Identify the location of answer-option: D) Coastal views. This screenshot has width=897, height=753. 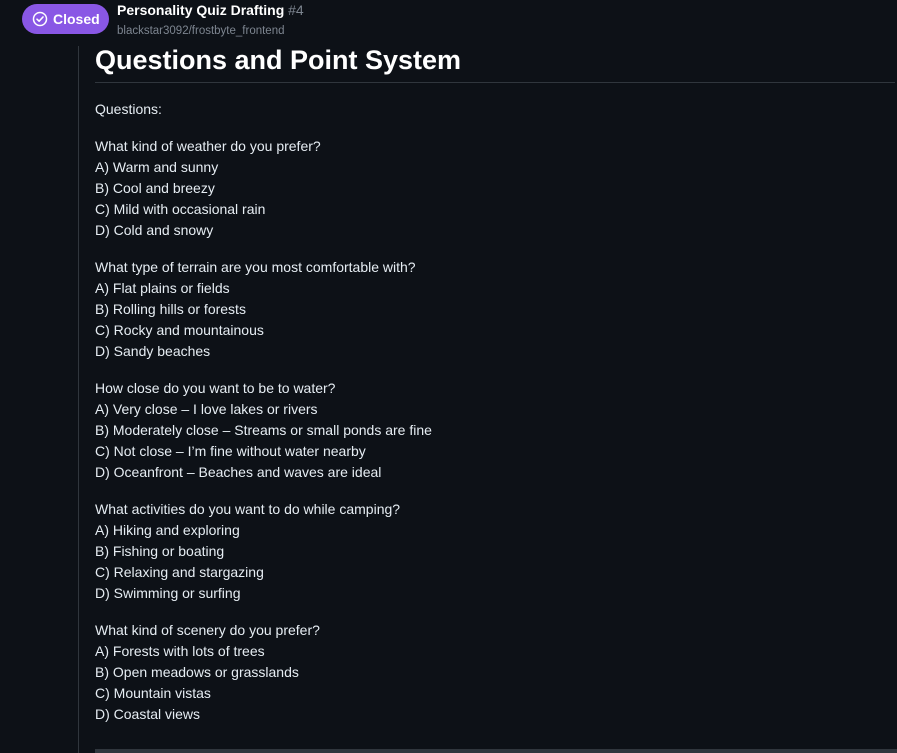
(148, 714).